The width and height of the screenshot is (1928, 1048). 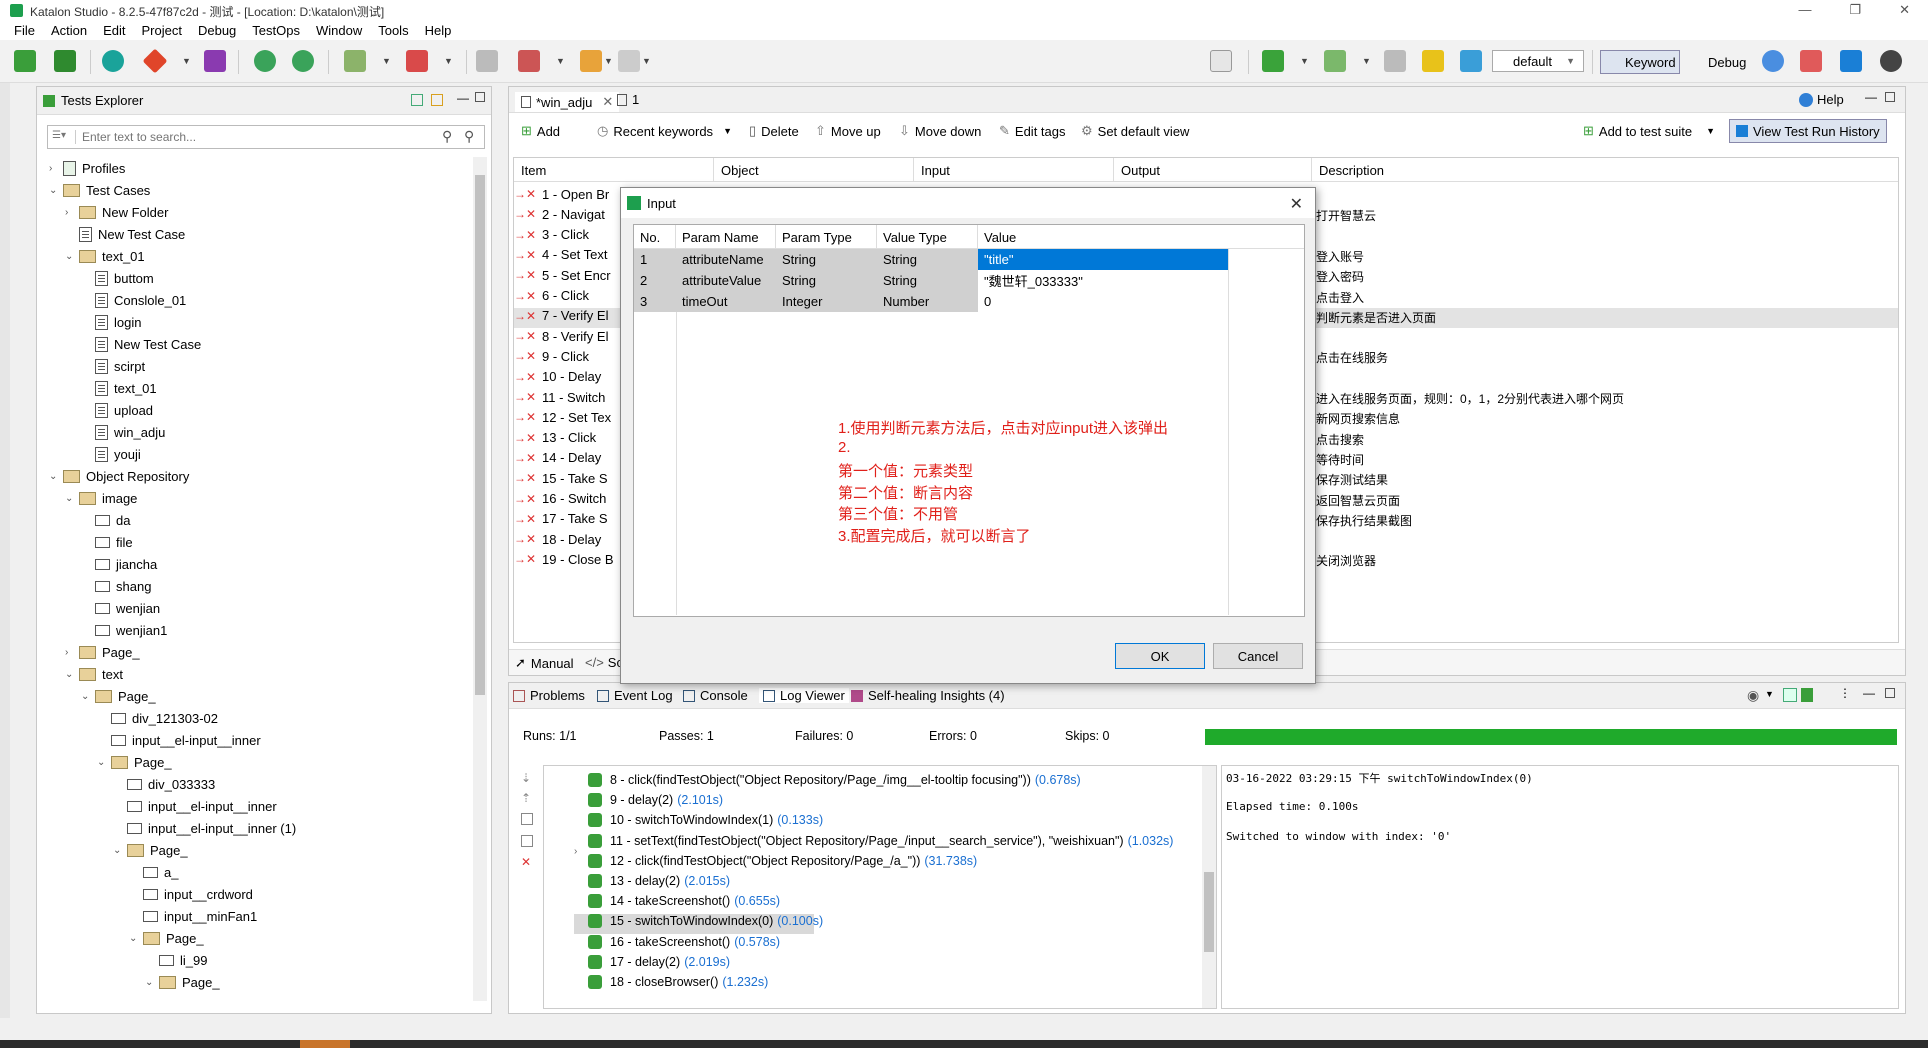 What do you see at coordinates (355, 61) in the screenshot?
I see `mobile-recorder-icon` at bounding box center [355, 61].